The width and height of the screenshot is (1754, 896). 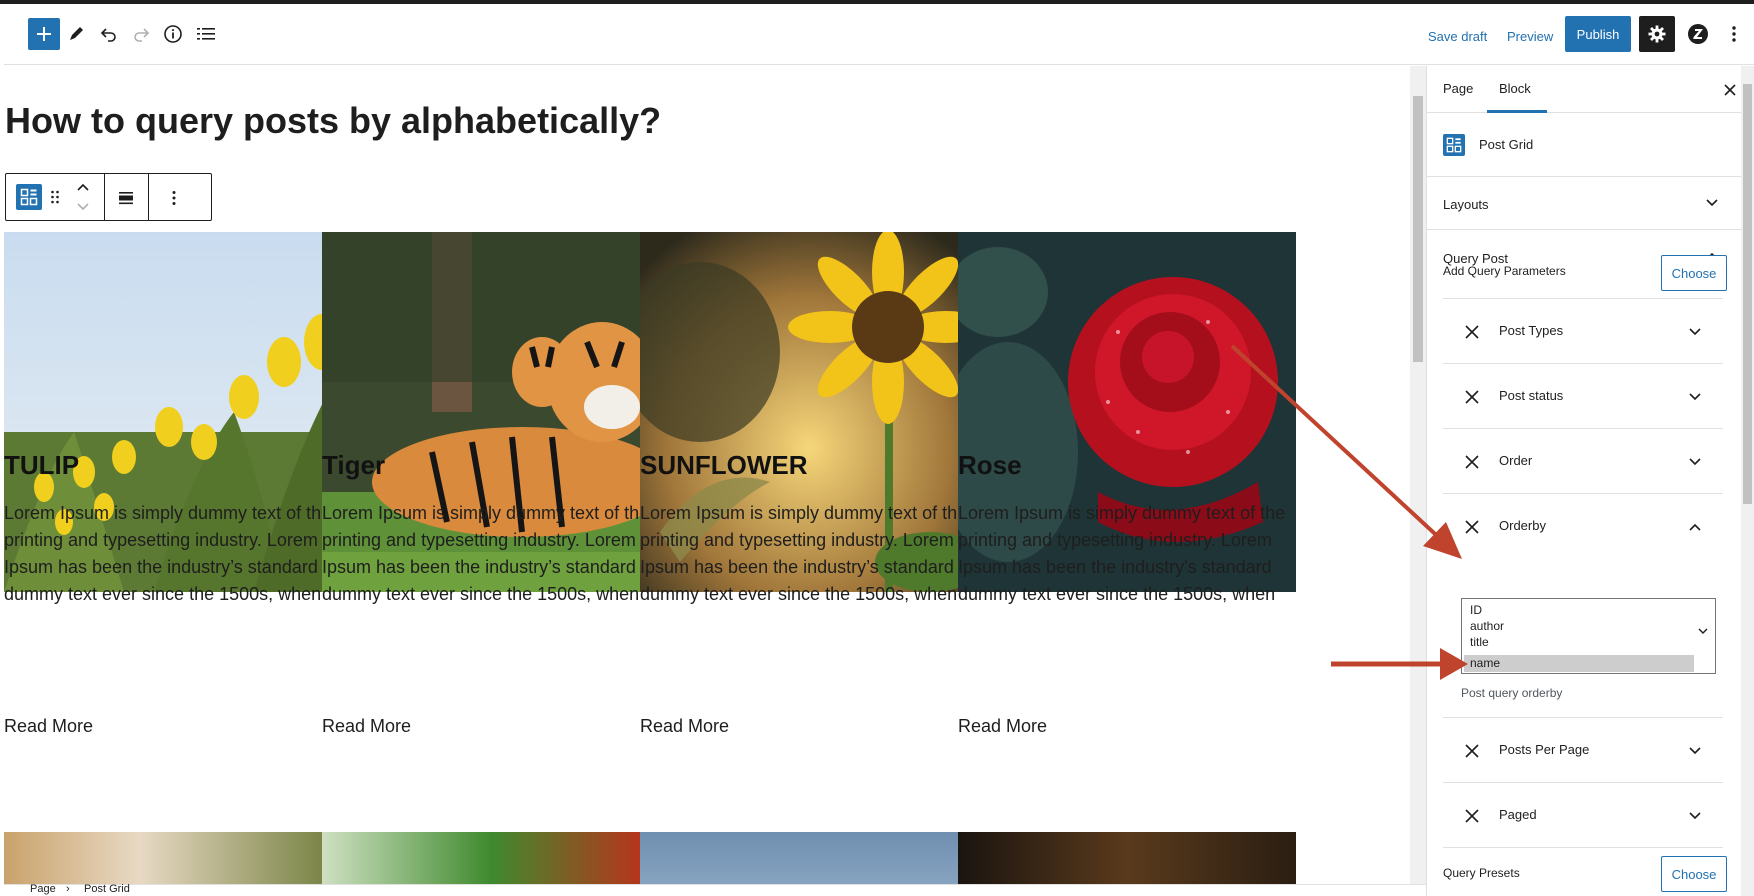 I want to click on param-label: Order, so click(x=1515, y=460).